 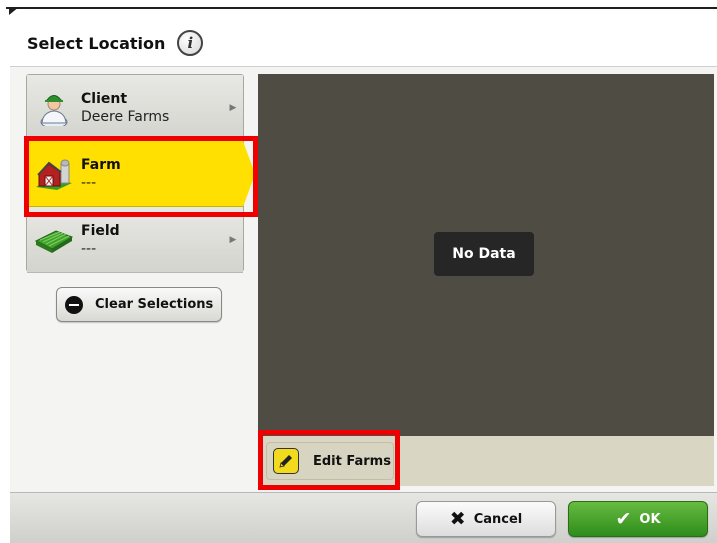 I want to click on clear-selections-button: Clear Selections, so click(x=139, y=304).